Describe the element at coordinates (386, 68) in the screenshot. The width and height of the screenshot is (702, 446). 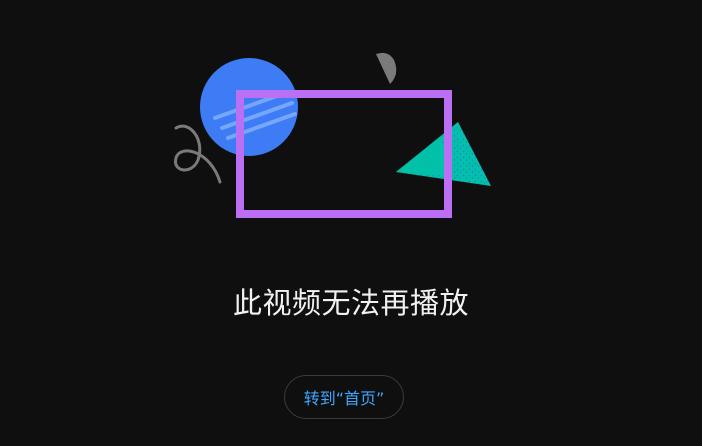
I see `gray-half-circle-shape` at that location.